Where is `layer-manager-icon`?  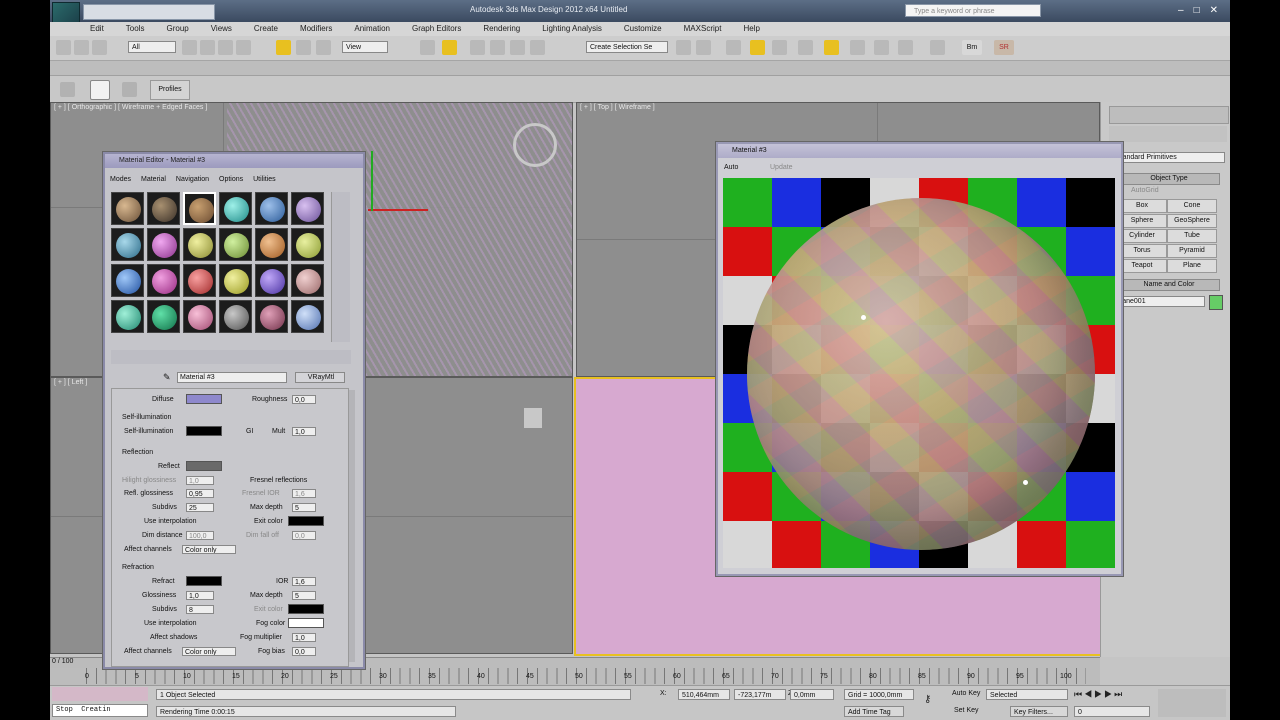
layer-manager-icon is located at coordinates (733, 47).